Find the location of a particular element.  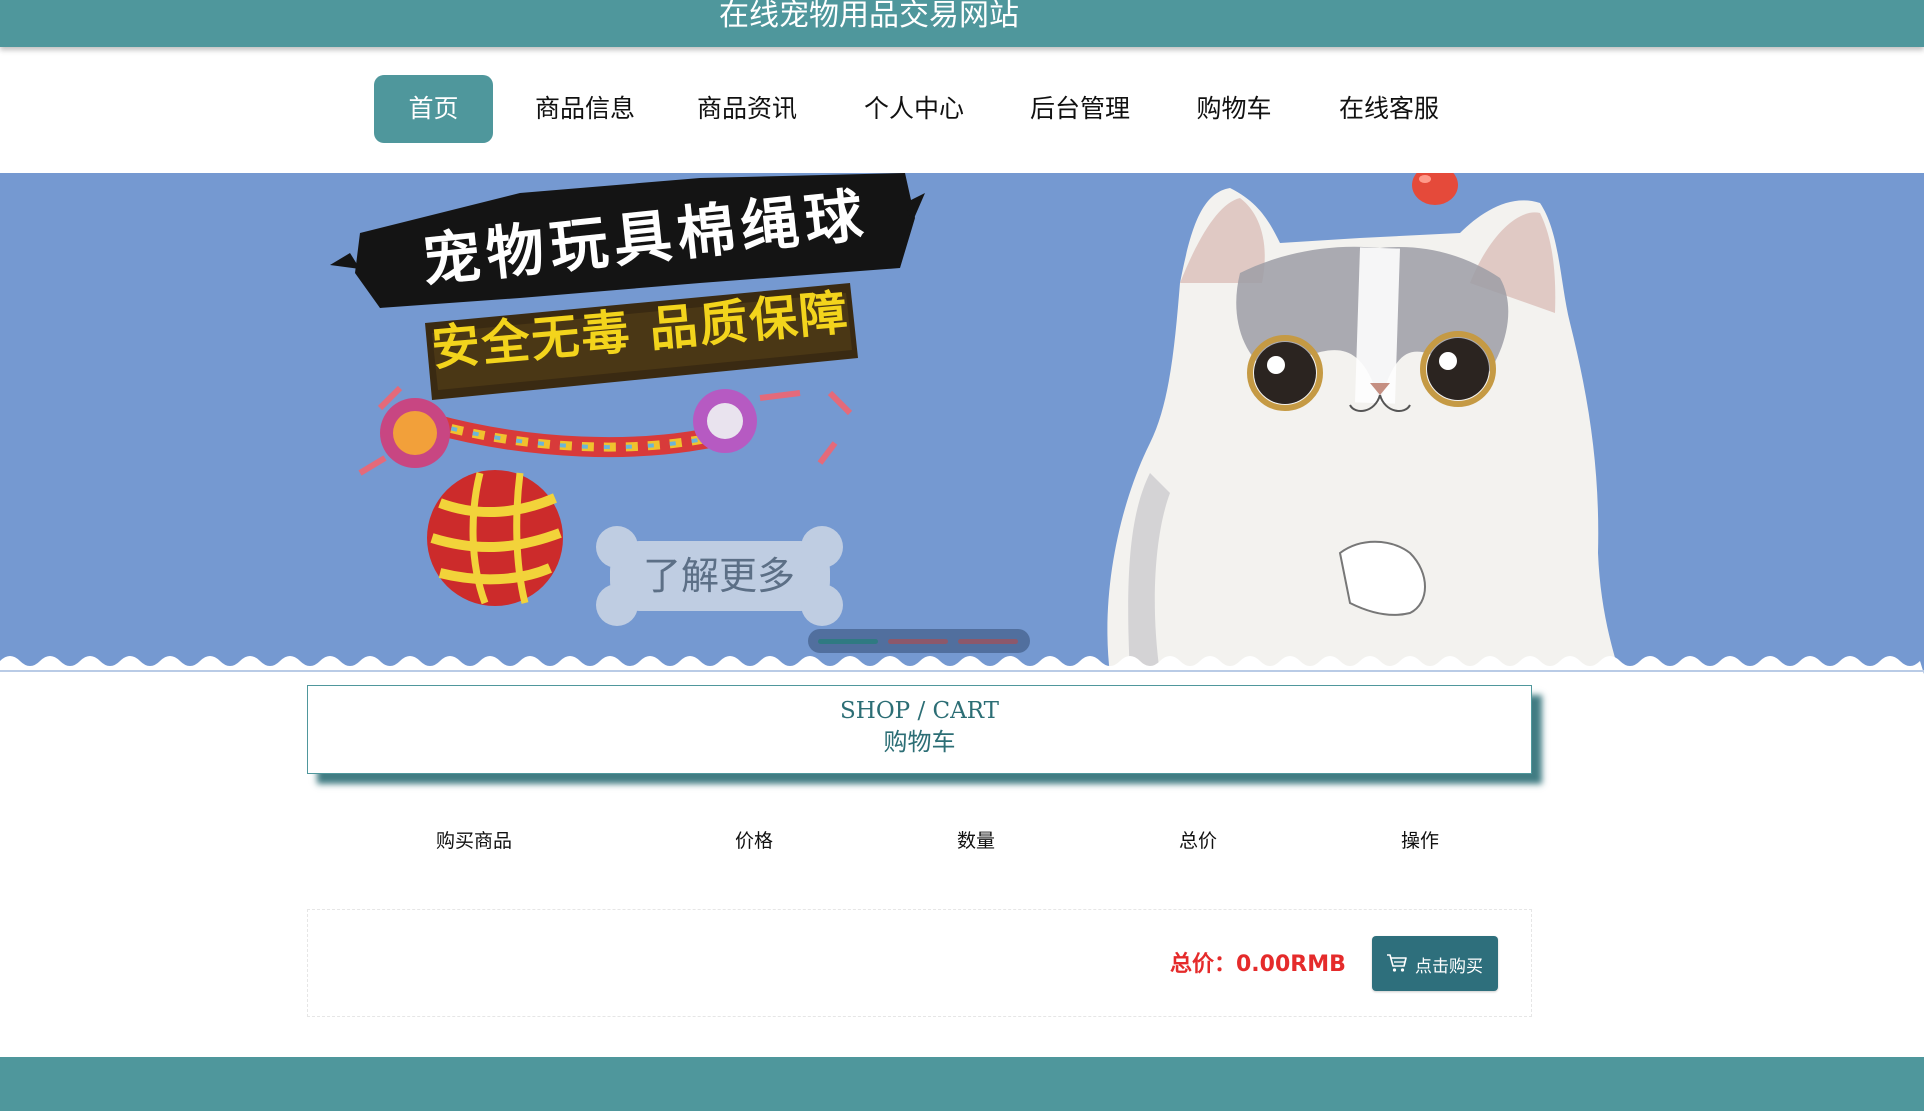

main-nav: 首页 商品信息 商品资讯 个人中心 后台管理 购物车 在线客服 is located at coordinates (962, 110).